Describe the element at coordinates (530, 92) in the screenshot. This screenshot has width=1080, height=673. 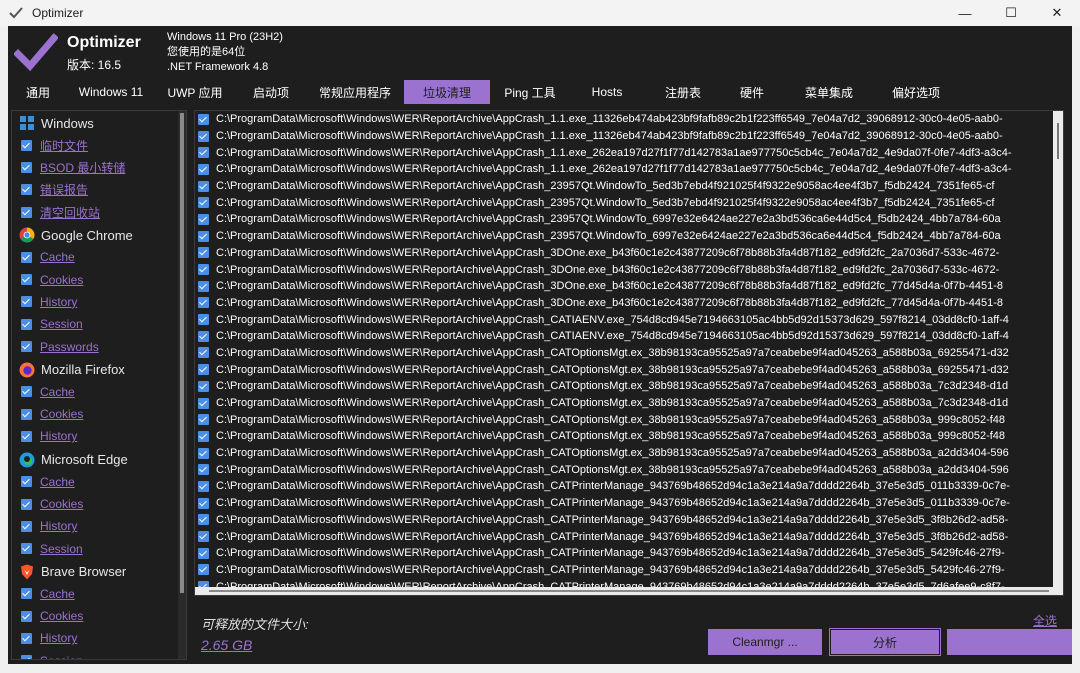
I see `tab-6: Ping 工具` at that location.